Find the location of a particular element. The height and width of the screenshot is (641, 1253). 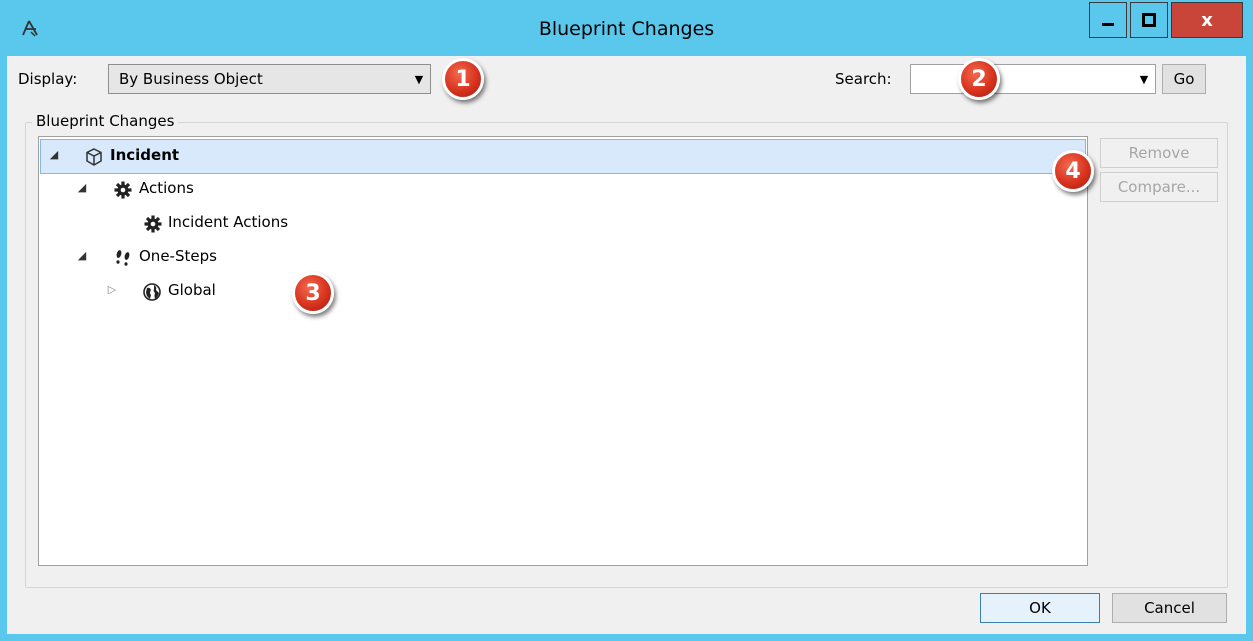

window-title: Blueprint Changes is located at coordinates (626, 29).